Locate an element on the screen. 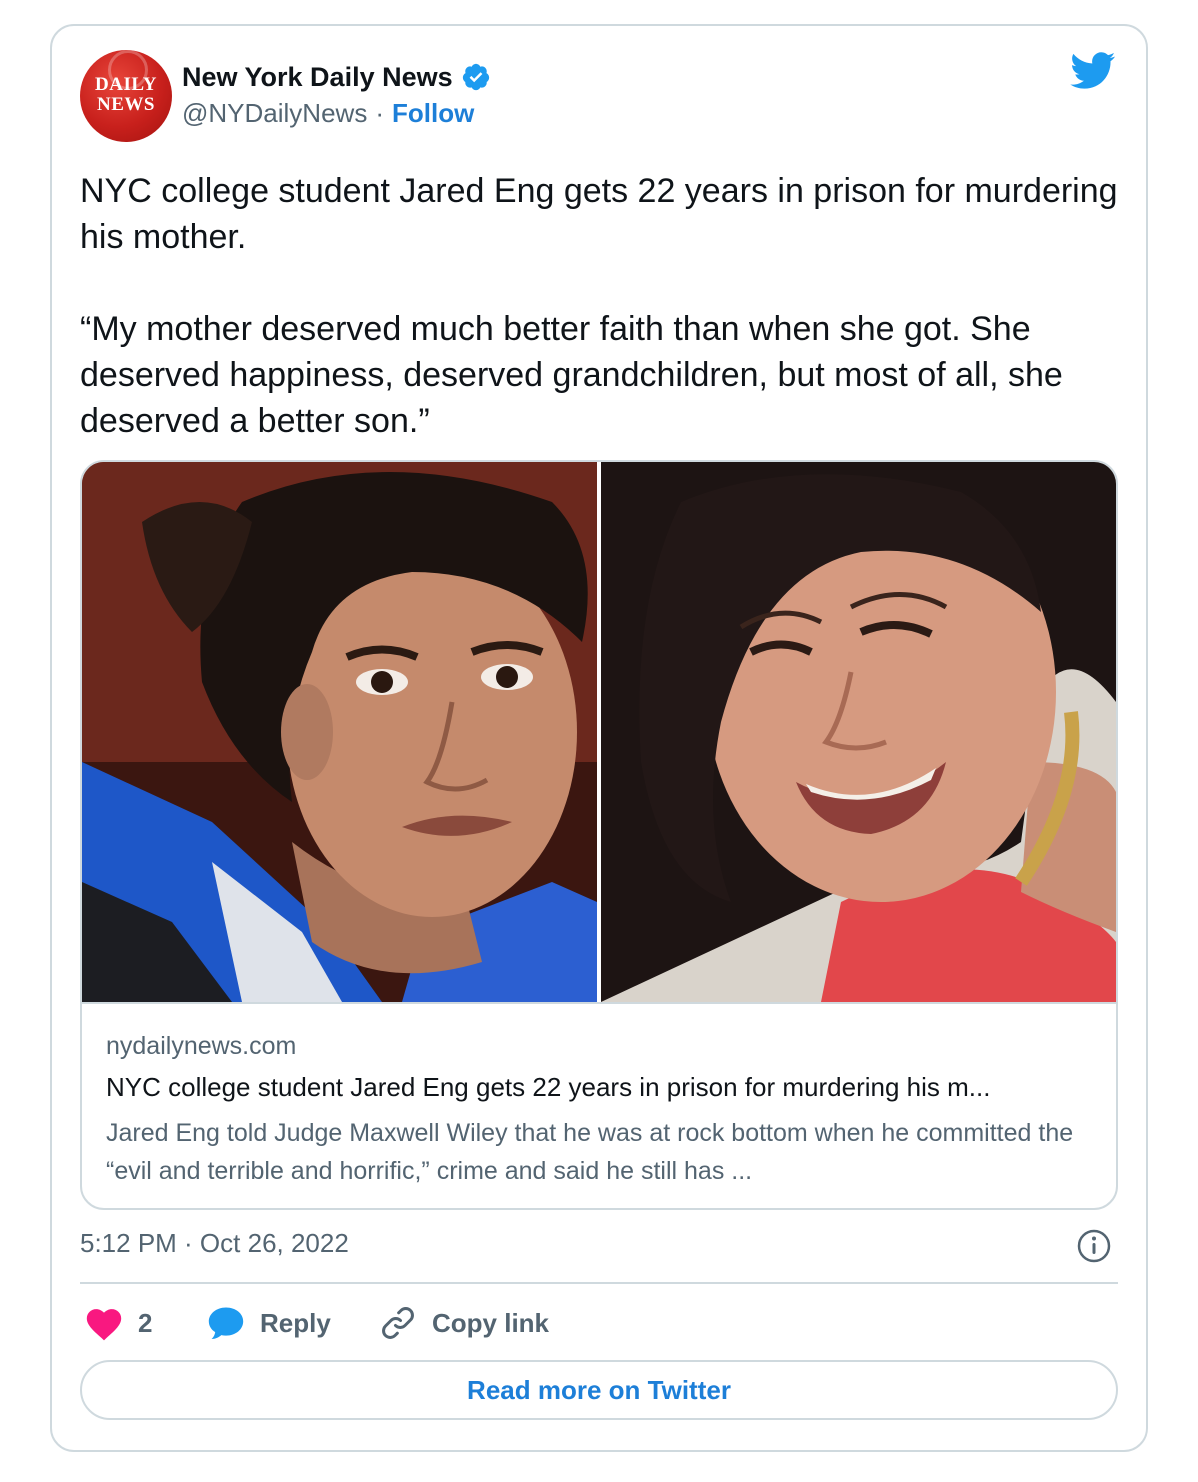  account-avatar: DAILY NEWS is located at coordinates (126, 96).